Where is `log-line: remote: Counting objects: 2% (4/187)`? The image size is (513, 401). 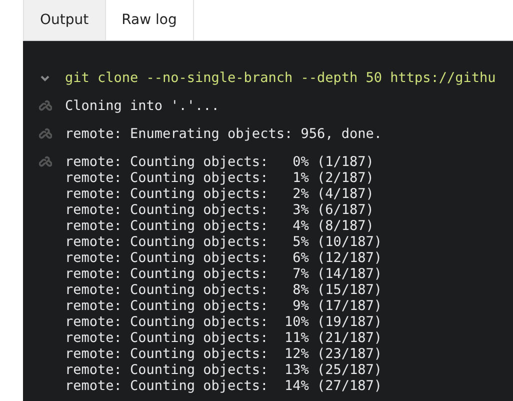
log-line: remote: Counting objects: 2% (4/187) is located at coordinates (220, 194).